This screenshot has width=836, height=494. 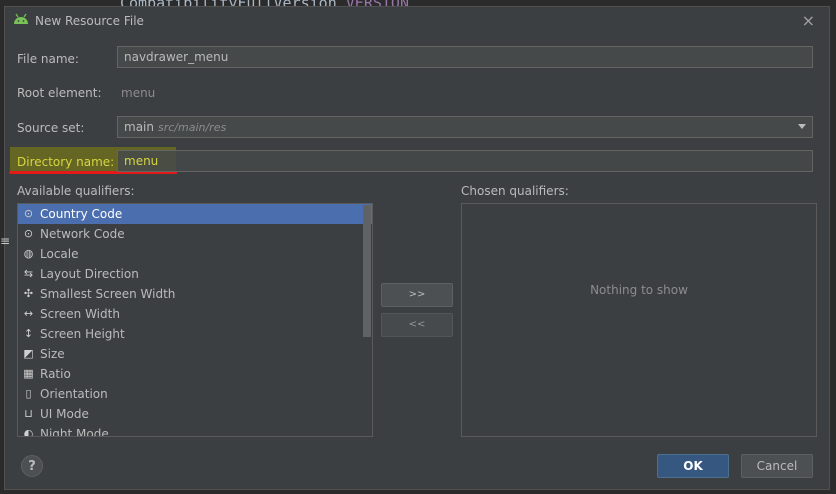 I want to click on qualifier-label: Network Code, so click(x=82, y=234).